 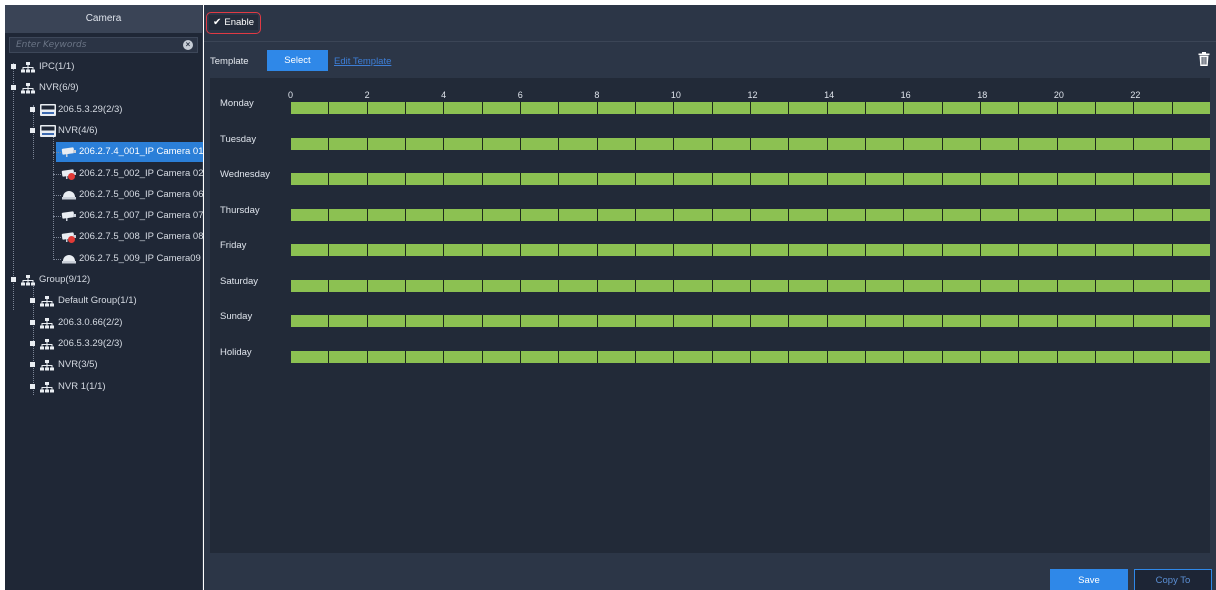 What do you see at coordinates (104, 174) in the screenshot?
I see `tree-item: 206.2.7.5_002_IP Camera 02` at bounding box center [104, 174].